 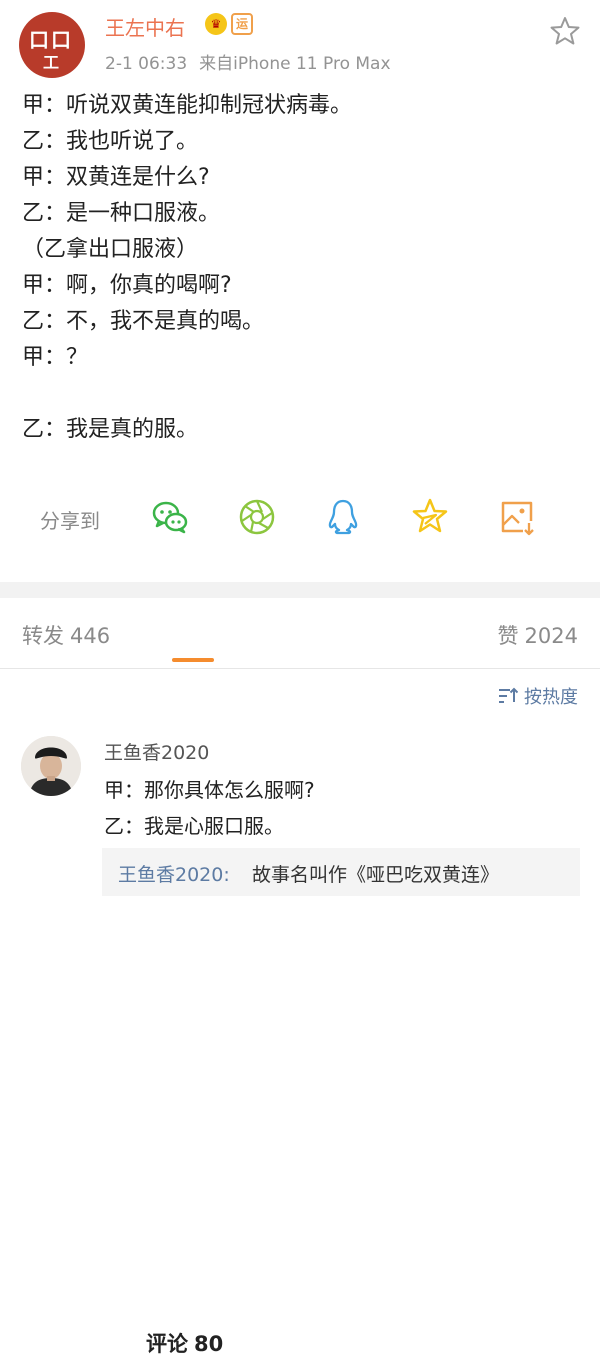 I want to click on share-bar: 分享到, so click(x=300, y=519).